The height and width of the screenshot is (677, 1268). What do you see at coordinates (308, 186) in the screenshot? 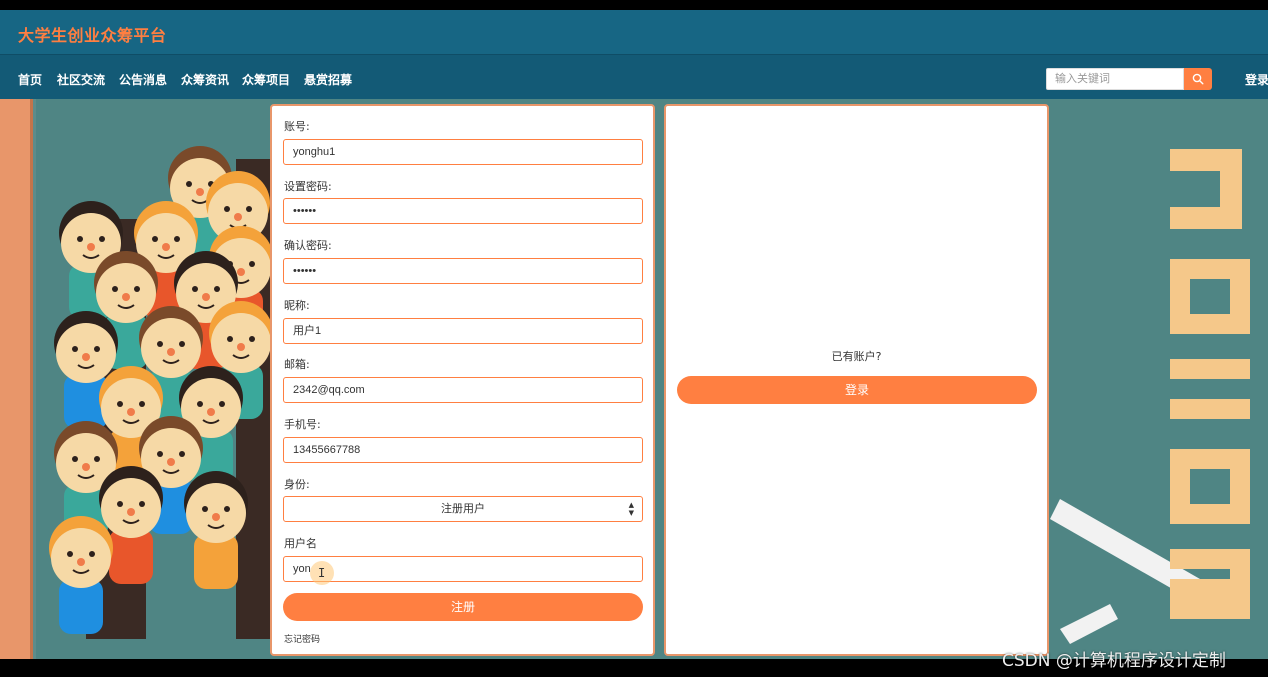
I see `password-label: 设置密码:` at bounding box center [308, 186].